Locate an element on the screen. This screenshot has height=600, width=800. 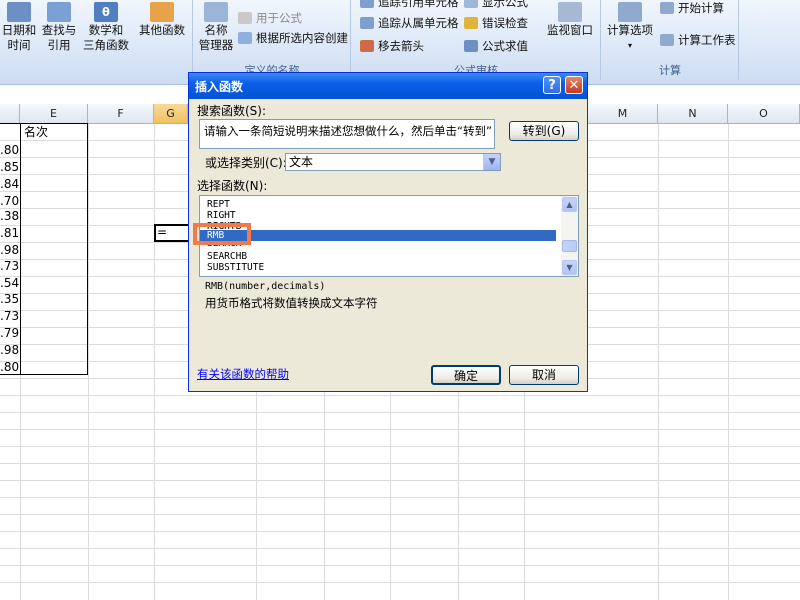
list-item-selected: RMB is located at coordinates (378, 235).